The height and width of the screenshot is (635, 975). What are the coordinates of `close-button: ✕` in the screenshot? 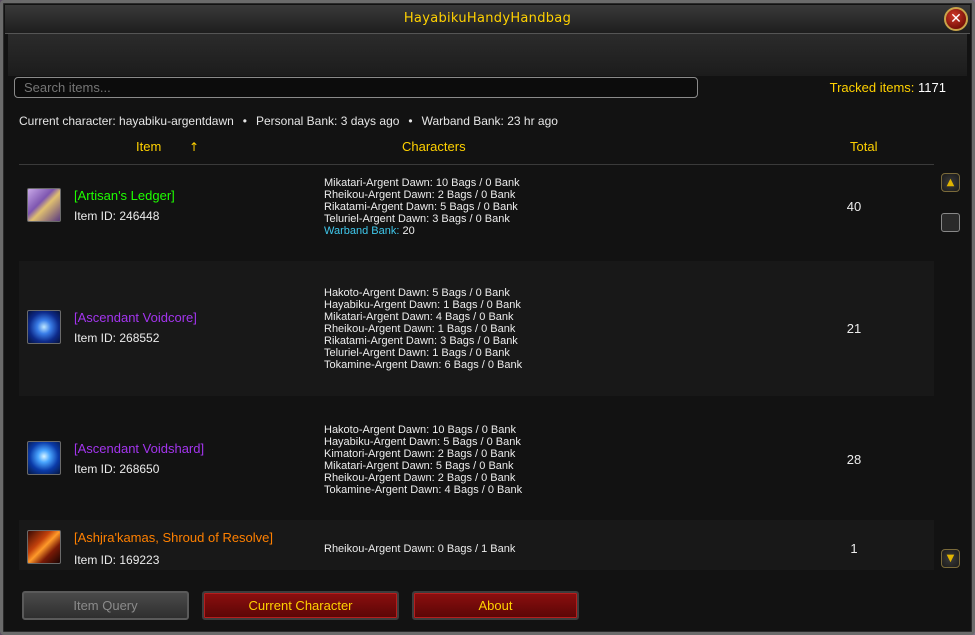 It's located at (956, 19).